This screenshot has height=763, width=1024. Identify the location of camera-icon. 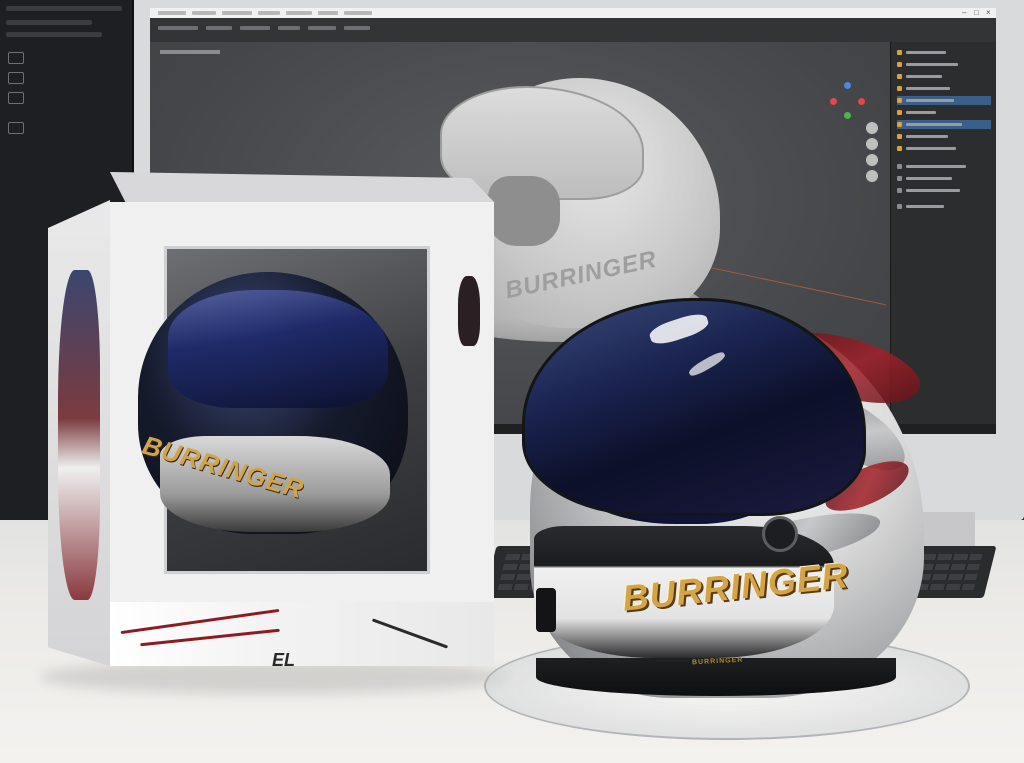
(872, 160).